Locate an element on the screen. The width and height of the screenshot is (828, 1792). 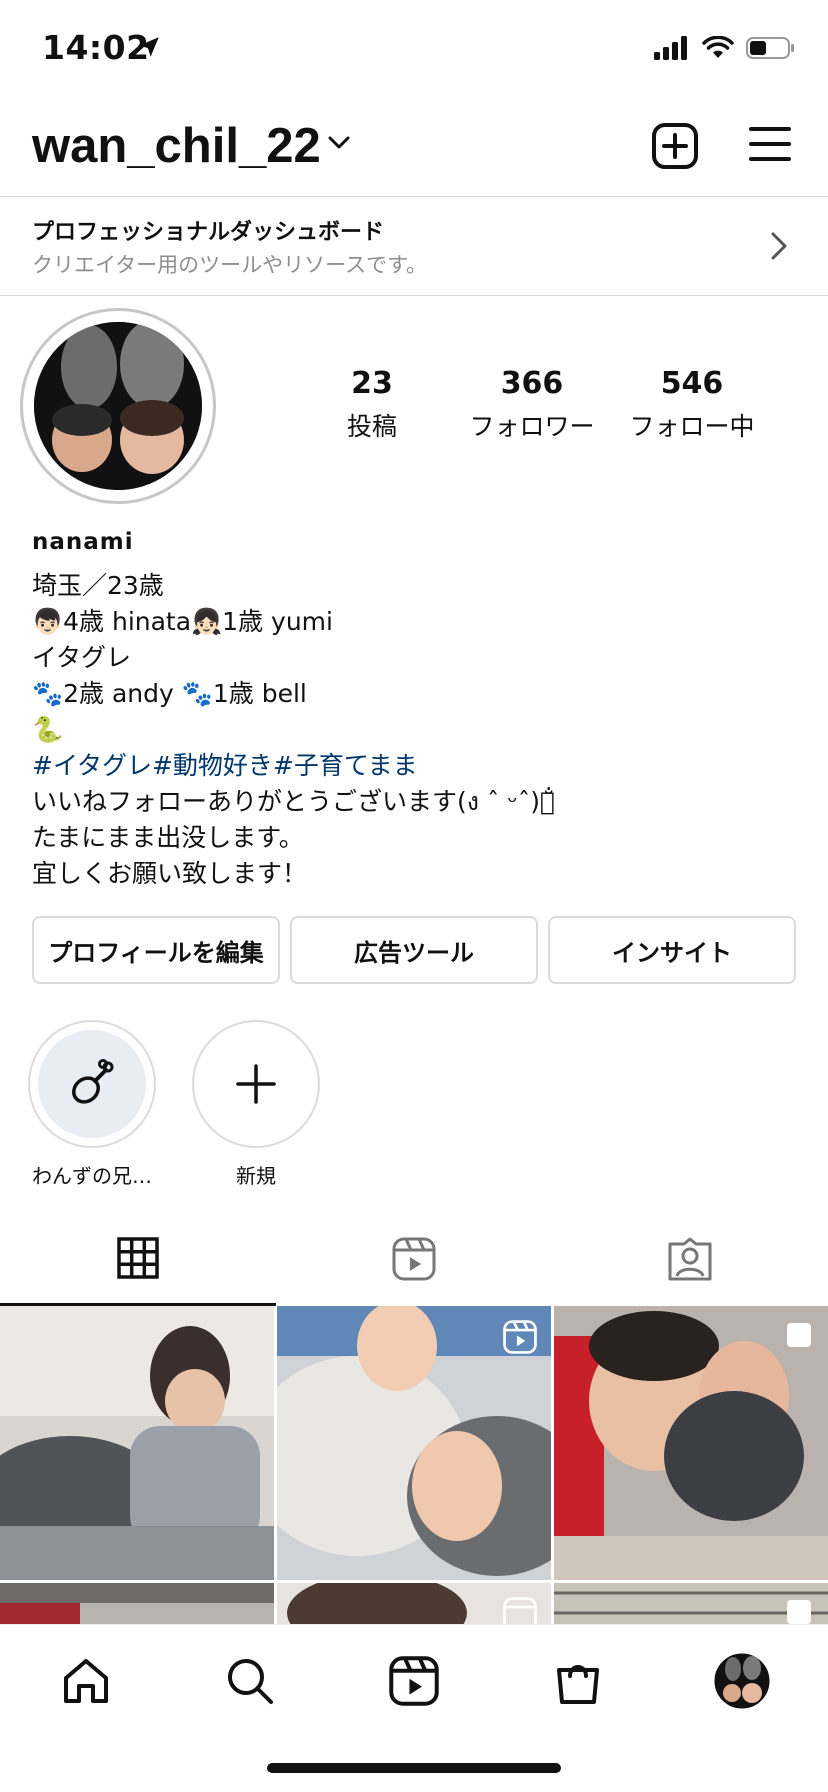
status-time: 14:02 is located at coordinates (96, 47).